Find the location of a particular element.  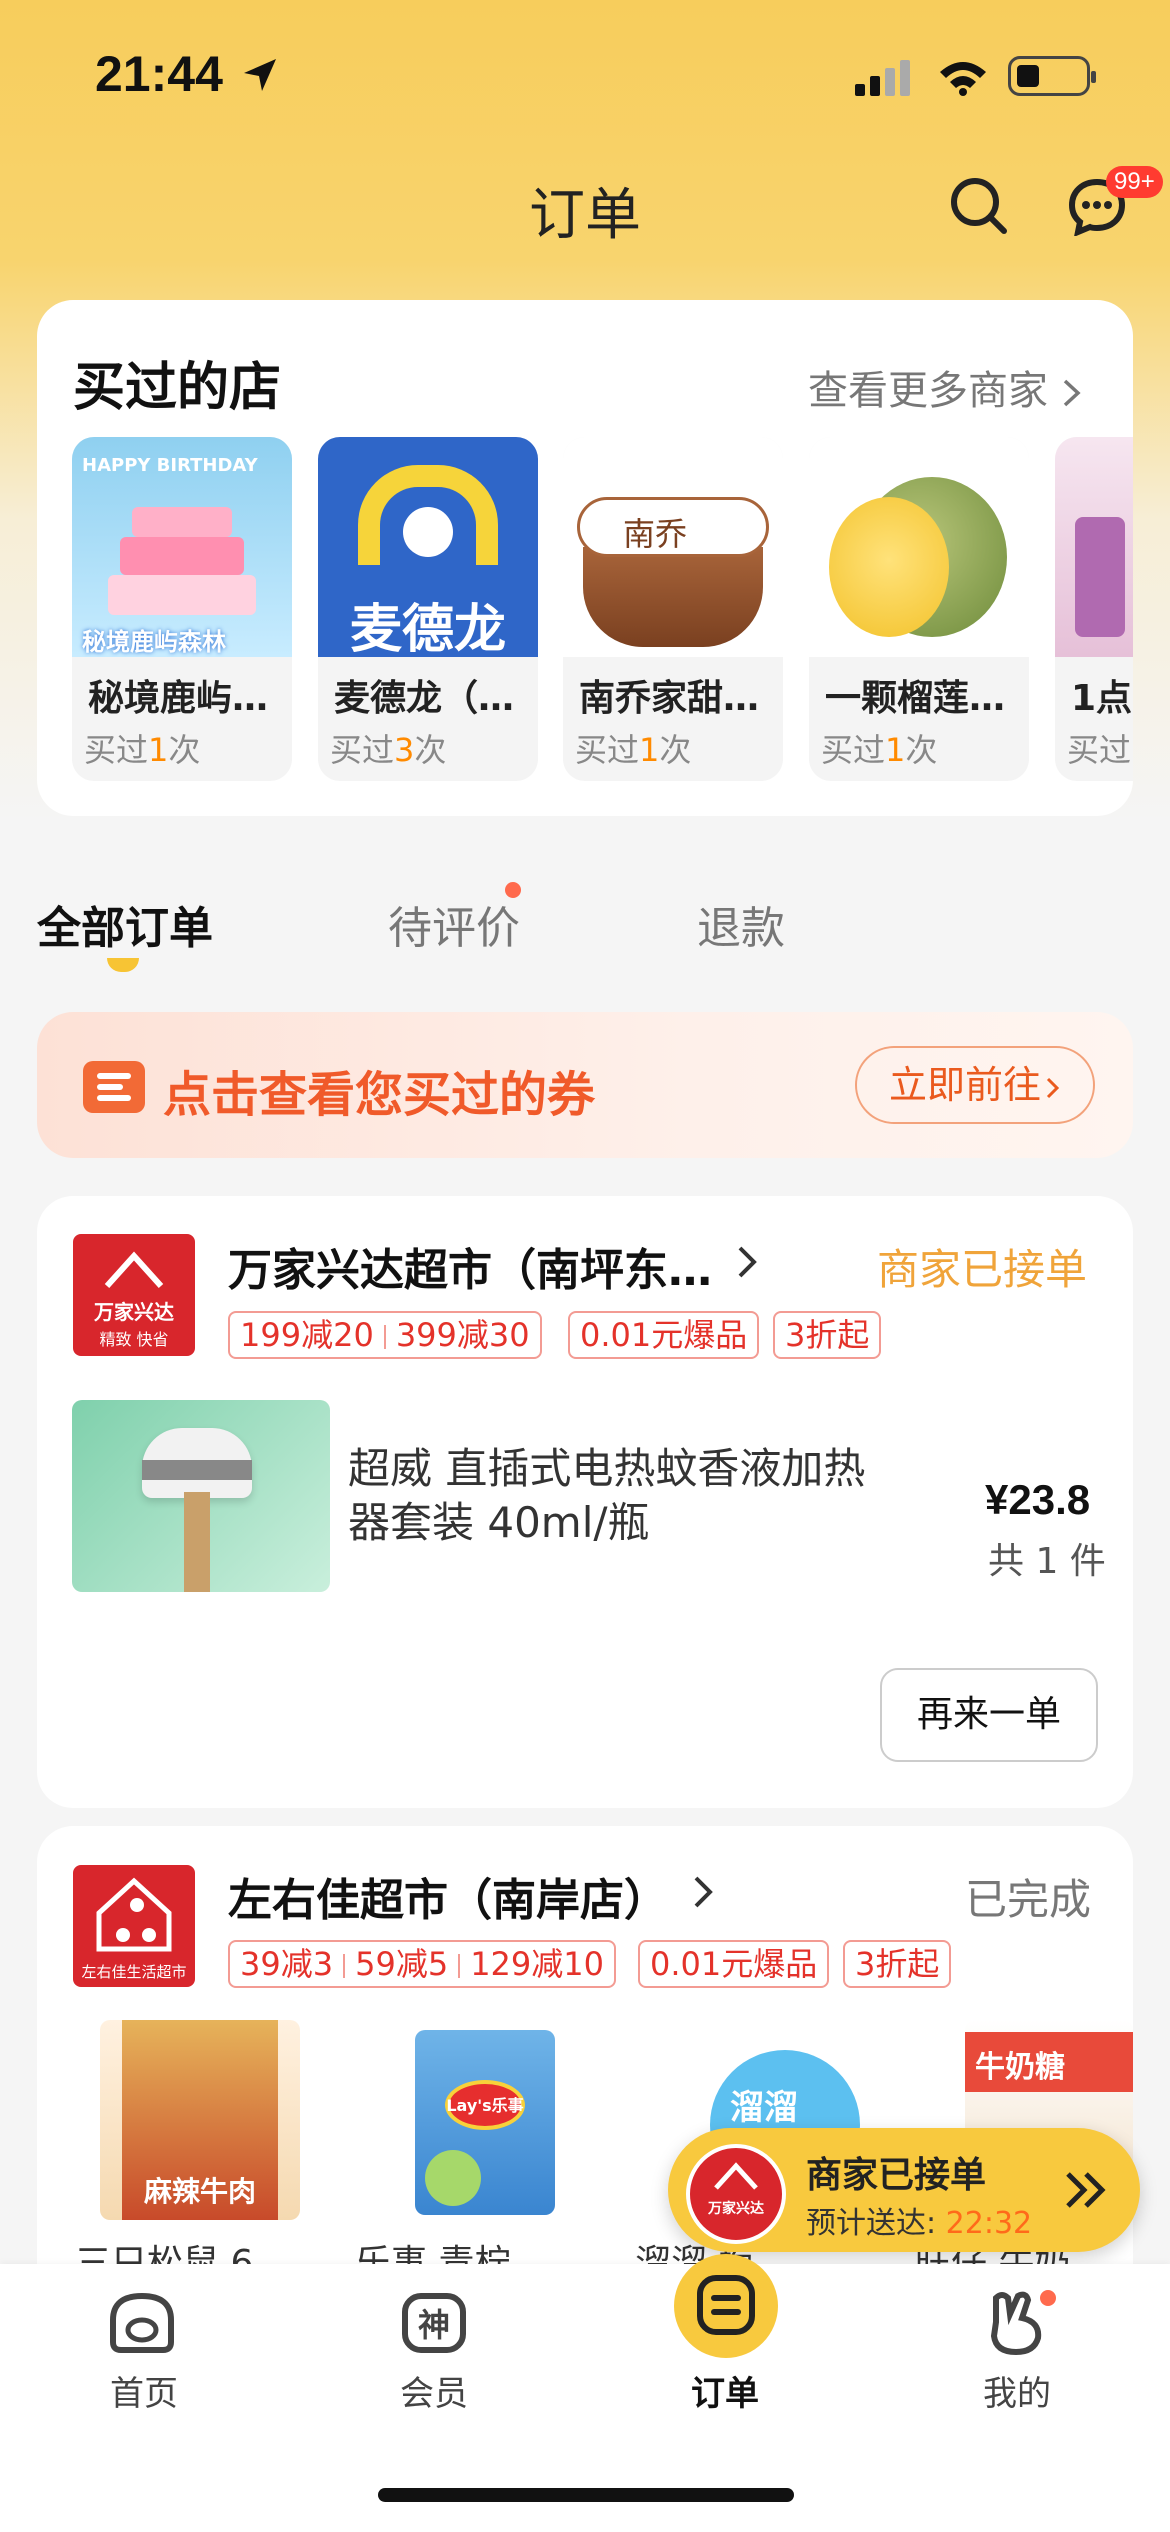

go-now-label: 立即前往 is located at coordinates (964, 1085).